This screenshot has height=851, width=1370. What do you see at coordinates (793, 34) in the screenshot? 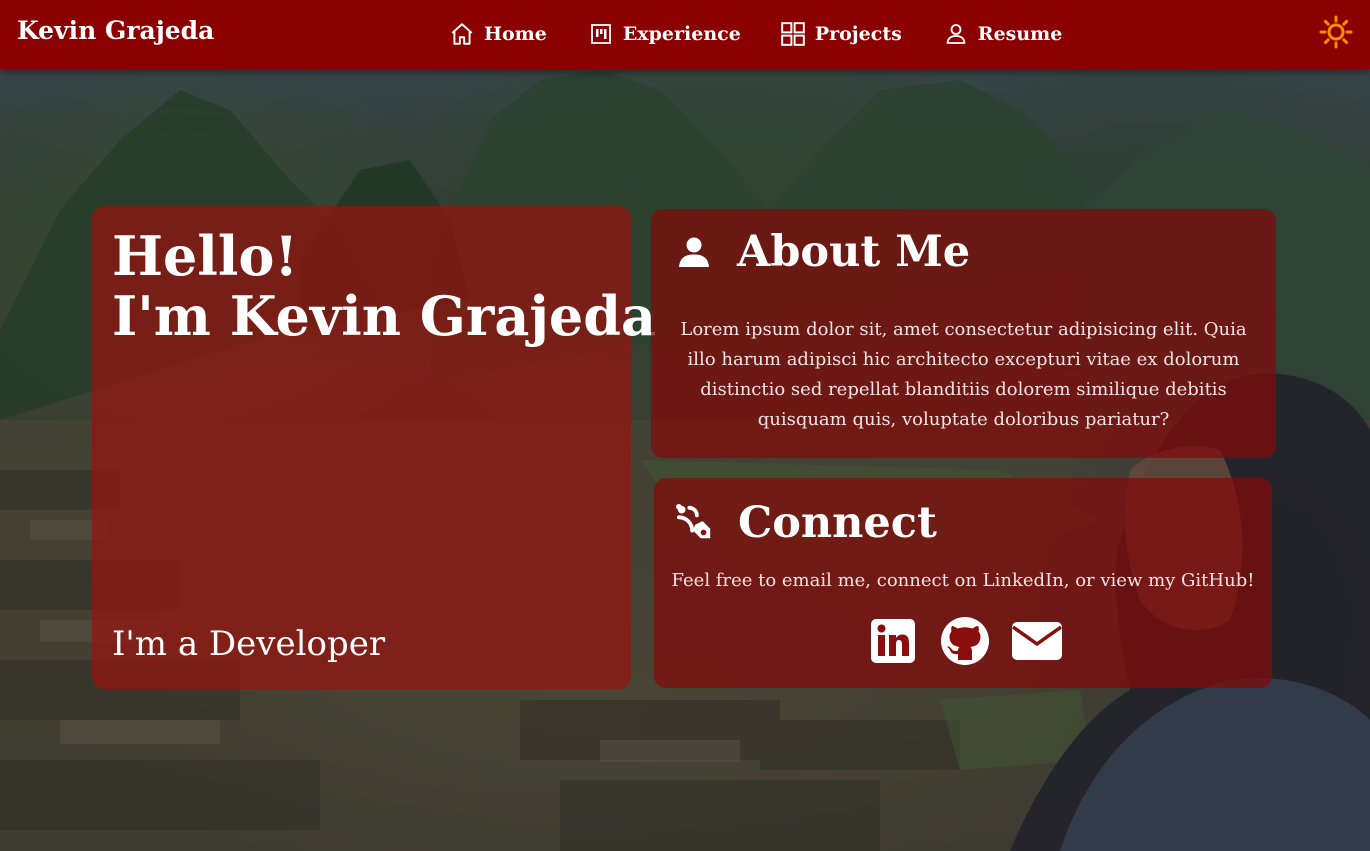
I see `grid-icon` at bounding box center [793, 34].